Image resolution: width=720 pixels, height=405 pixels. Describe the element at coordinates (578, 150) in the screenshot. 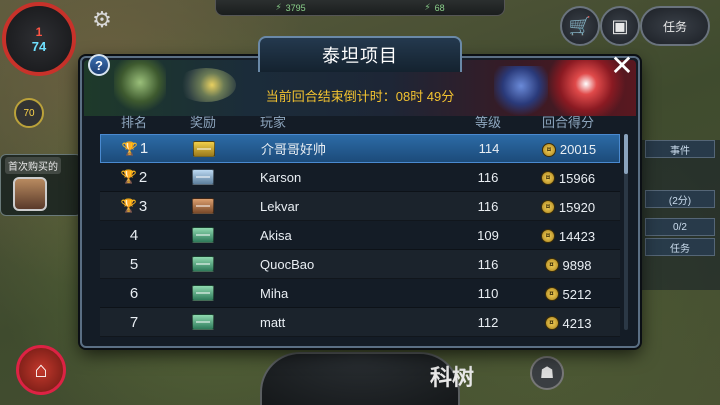

I see `score-value: 20015` at that location.